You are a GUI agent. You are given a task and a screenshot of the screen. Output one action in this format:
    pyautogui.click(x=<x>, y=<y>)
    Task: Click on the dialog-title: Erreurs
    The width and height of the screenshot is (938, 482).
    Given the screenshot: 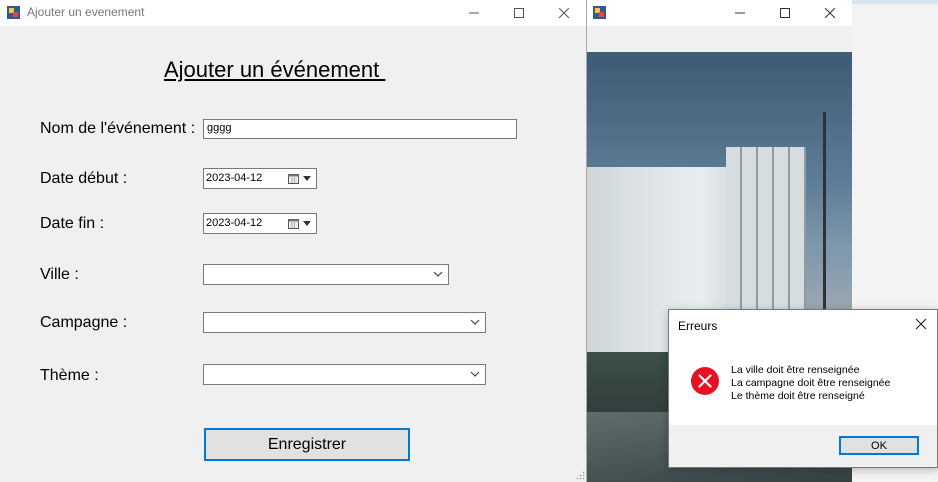 What is the action you would take?
    pyautogui.click(x=698, y=326)
    